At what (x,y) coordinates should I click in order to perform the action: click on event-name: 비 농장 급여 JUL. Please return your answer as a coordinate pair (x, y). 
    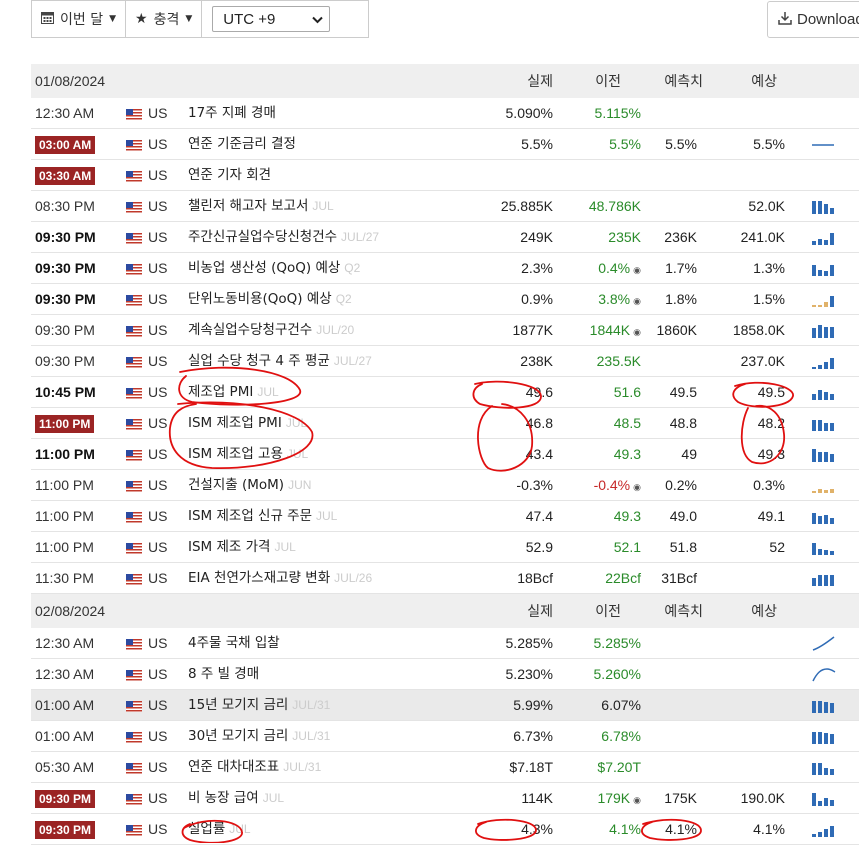
    Looking at the image, I should click on (333, 798).